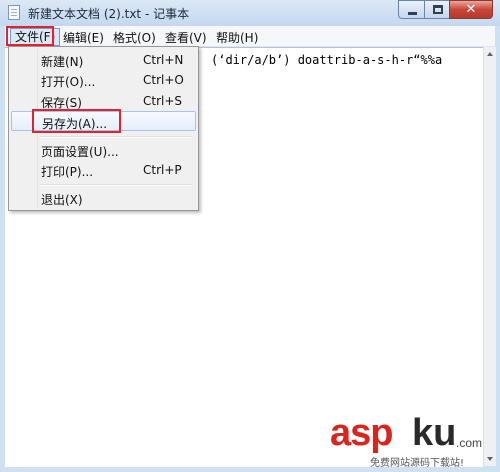  What do you see at coordinates (103, 170) in the screenshot?
I see `menu-item-print: 打印(P)... Ctrl+P` at bounding box center [103, 170].